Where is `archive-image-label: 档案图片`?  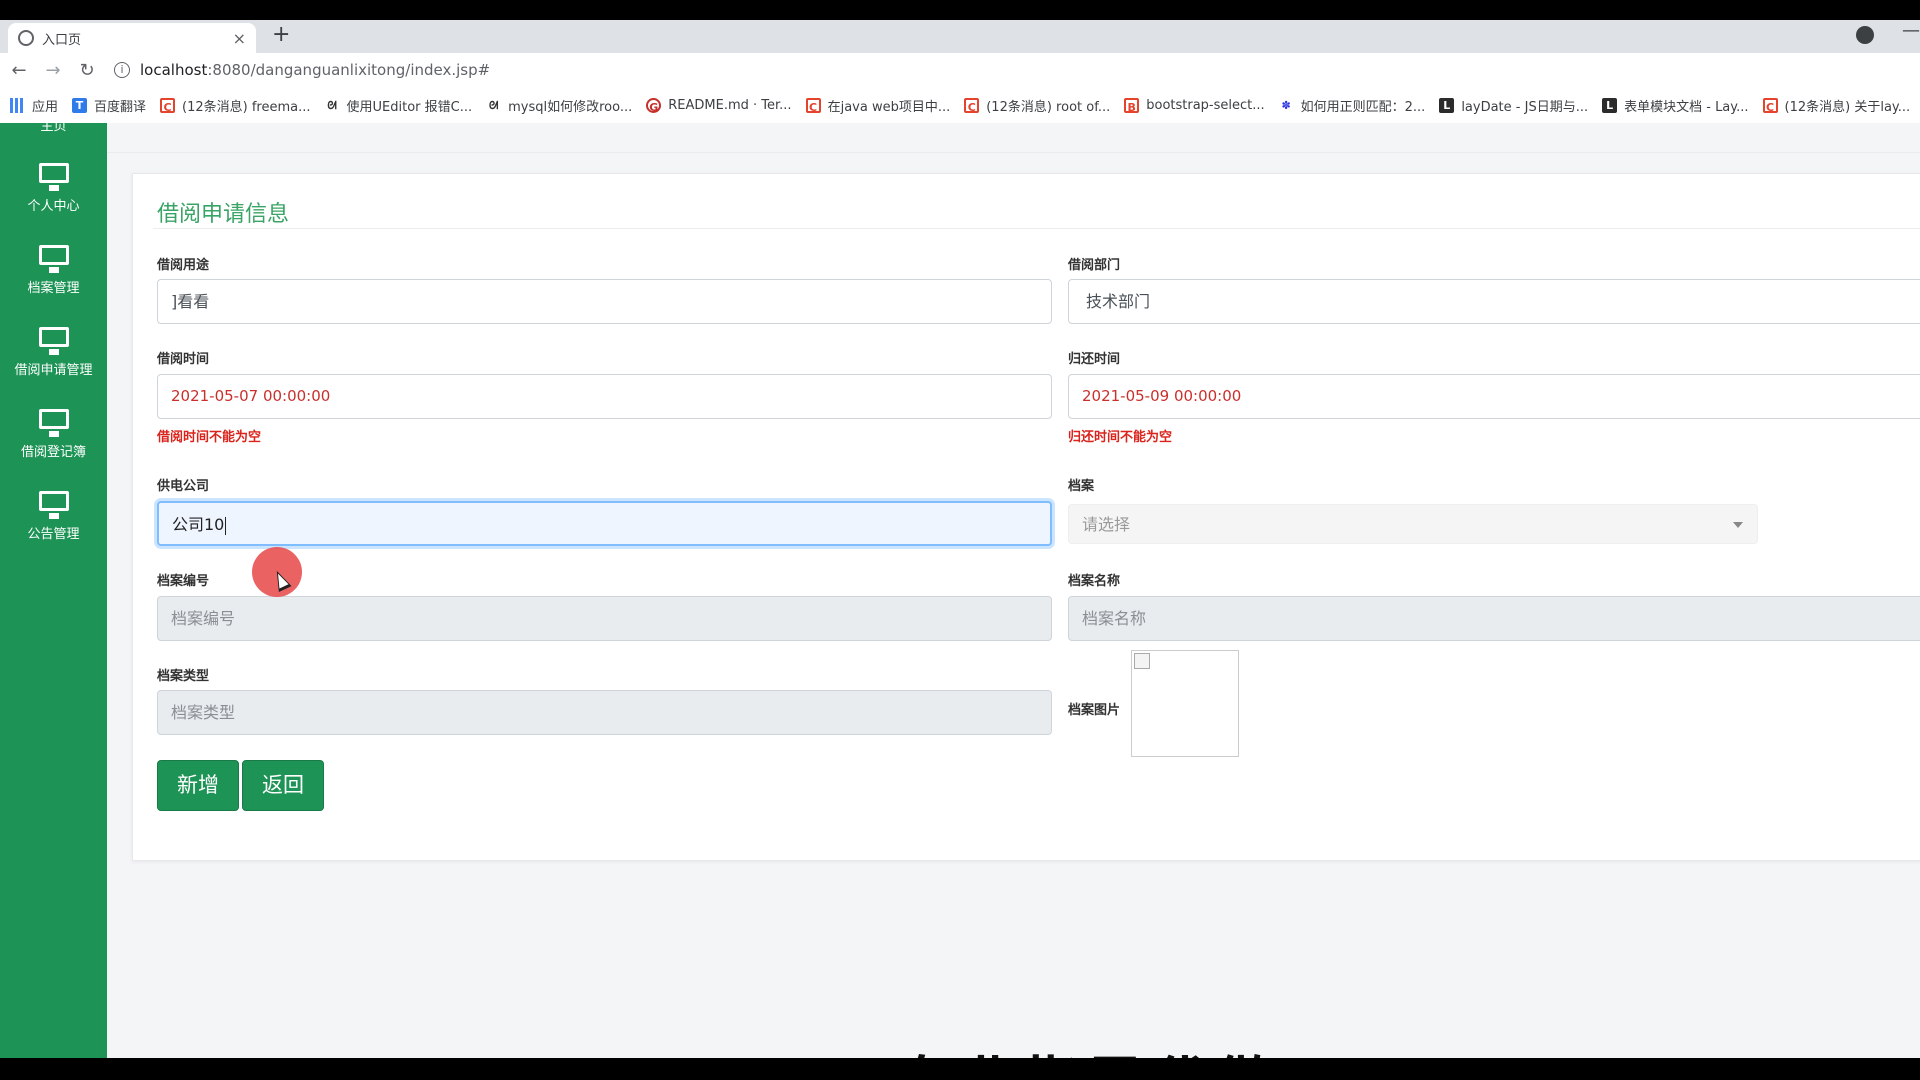 archive-image-label: 档案图片 is located at coordinates (1094, 710).